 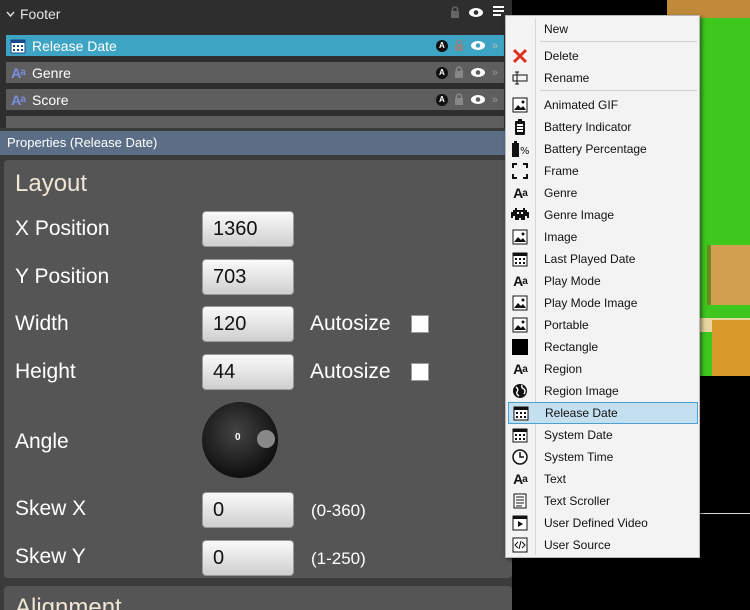 What do you see at coordinates (581, 391) in the screenshot?
I see `menu-item-label: Region Image` at bounding box center [581, 391].